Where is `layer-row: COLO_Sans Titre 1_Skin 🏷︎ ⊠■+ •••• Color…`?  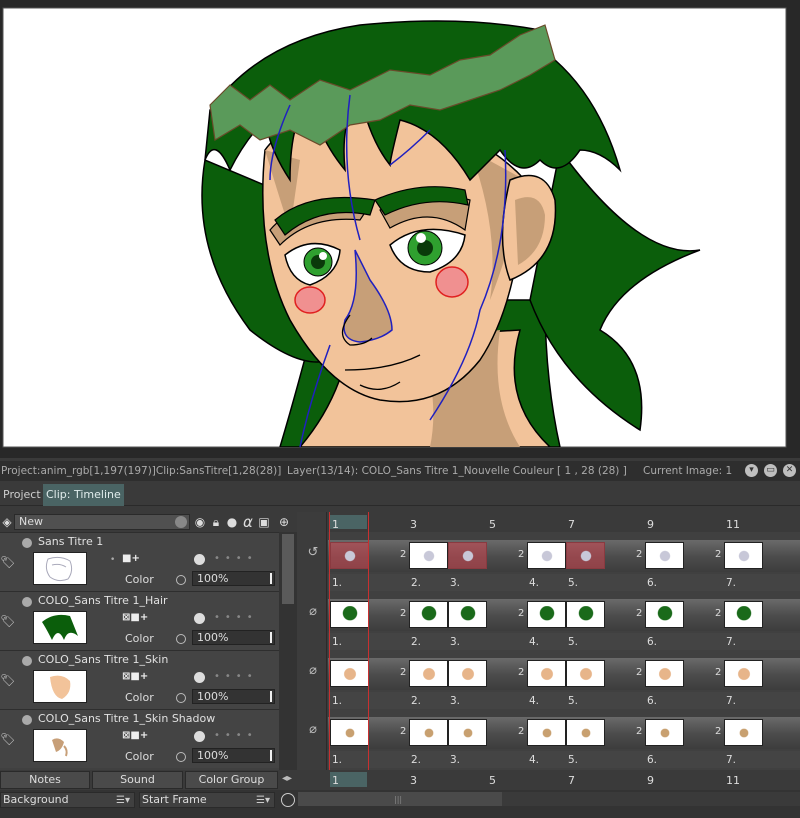
layer-row: COLO_Sans Titre 1_Skin 🏷︎ ⊠■+ •••• Color… is located at coordinates (148, 679).